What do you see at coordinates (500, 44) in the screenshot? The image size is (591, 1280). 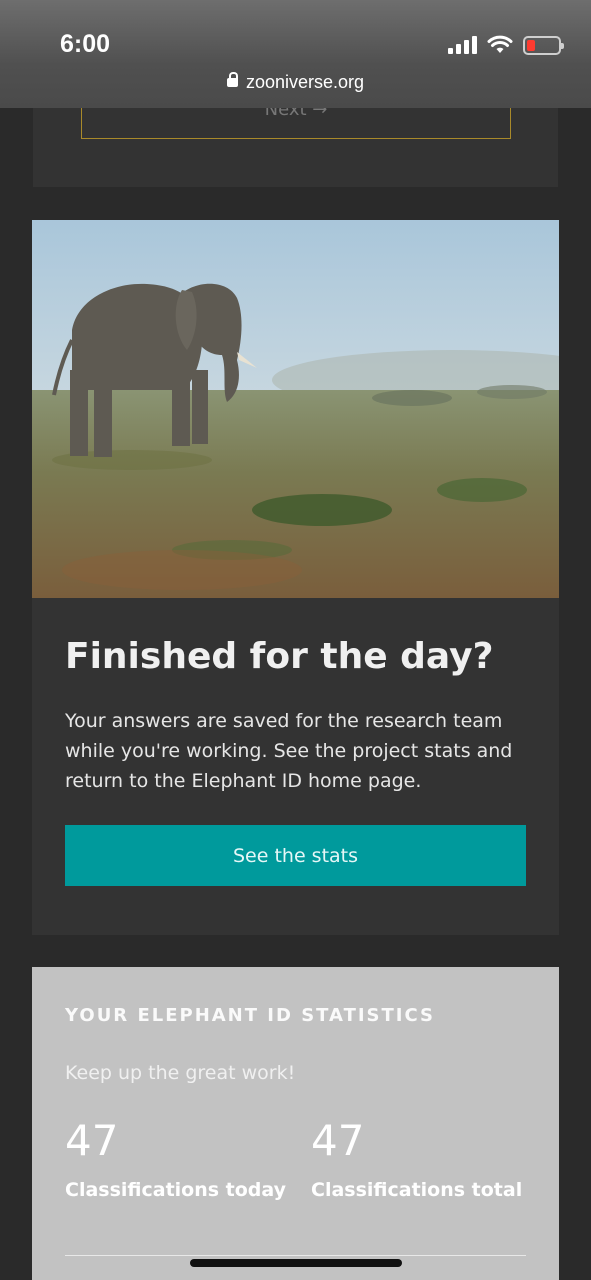 I see `wifi-icon` at bounding box center [500, 44].